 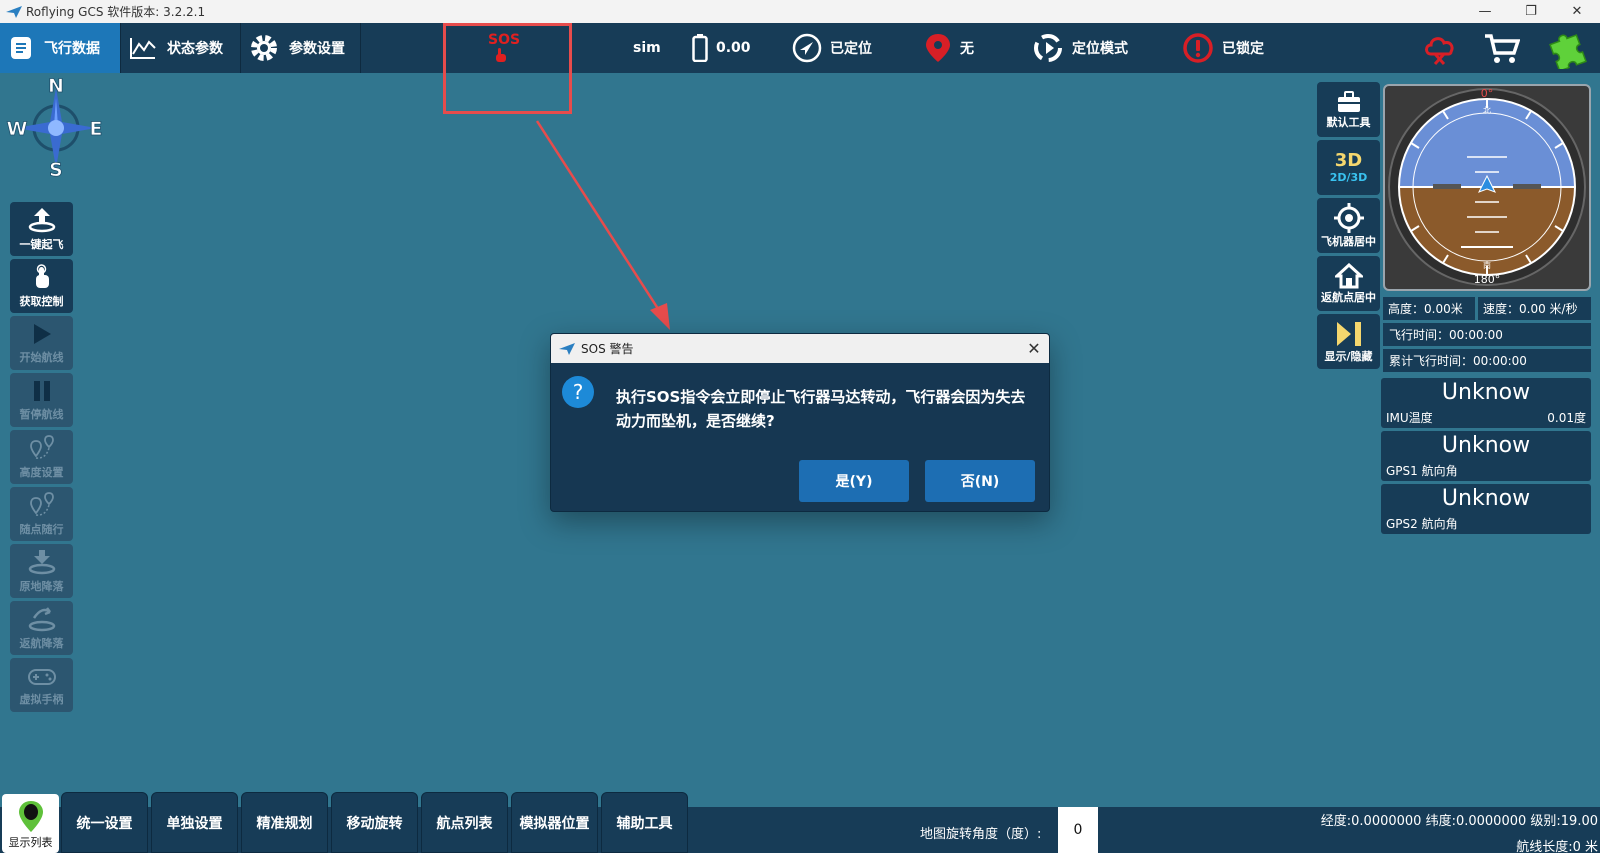 I want to click on compass-s: S, so click(x=56, y=169).